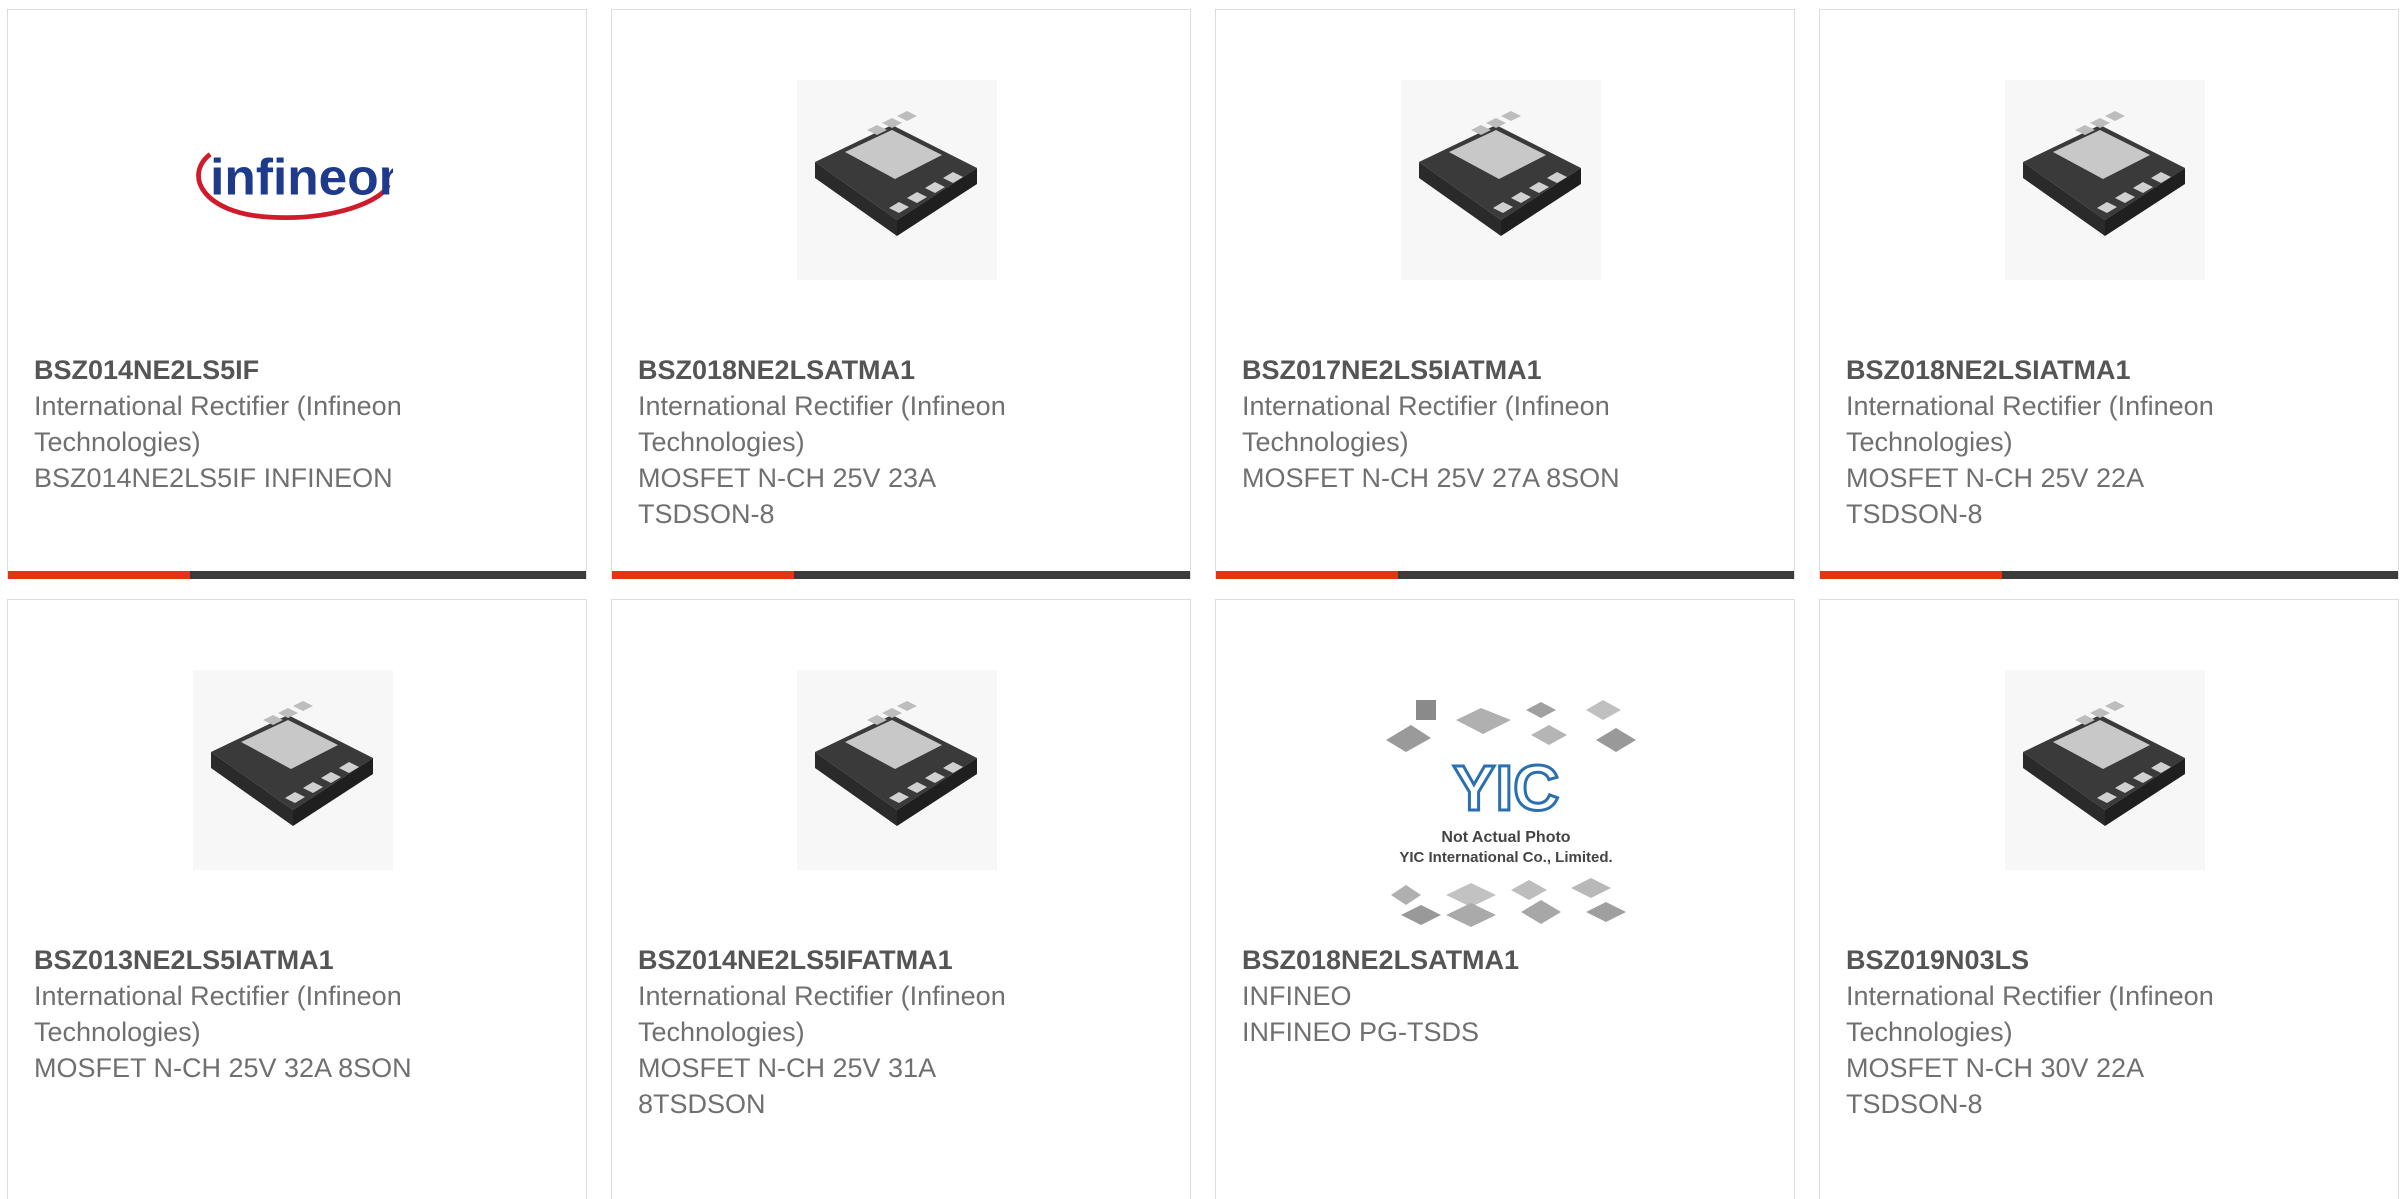  Describe the element at coordinates (300, 960) in the screenshot. I see `part-number: BSZ013NE2LS5IATMA1` at that location.